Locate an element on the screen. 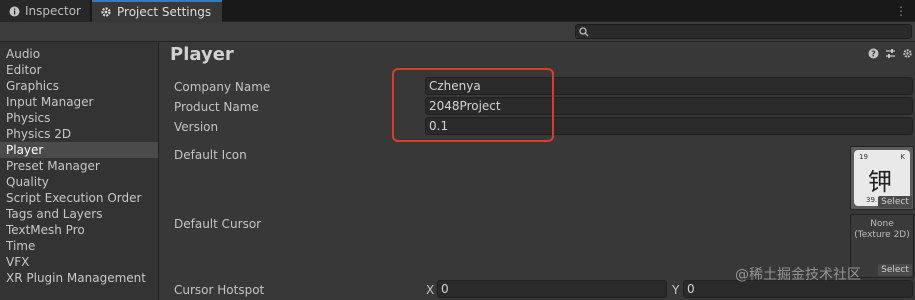  sidebar-item-textmesh-pro: TextMesh Pro is located at coordinates (79, 230).